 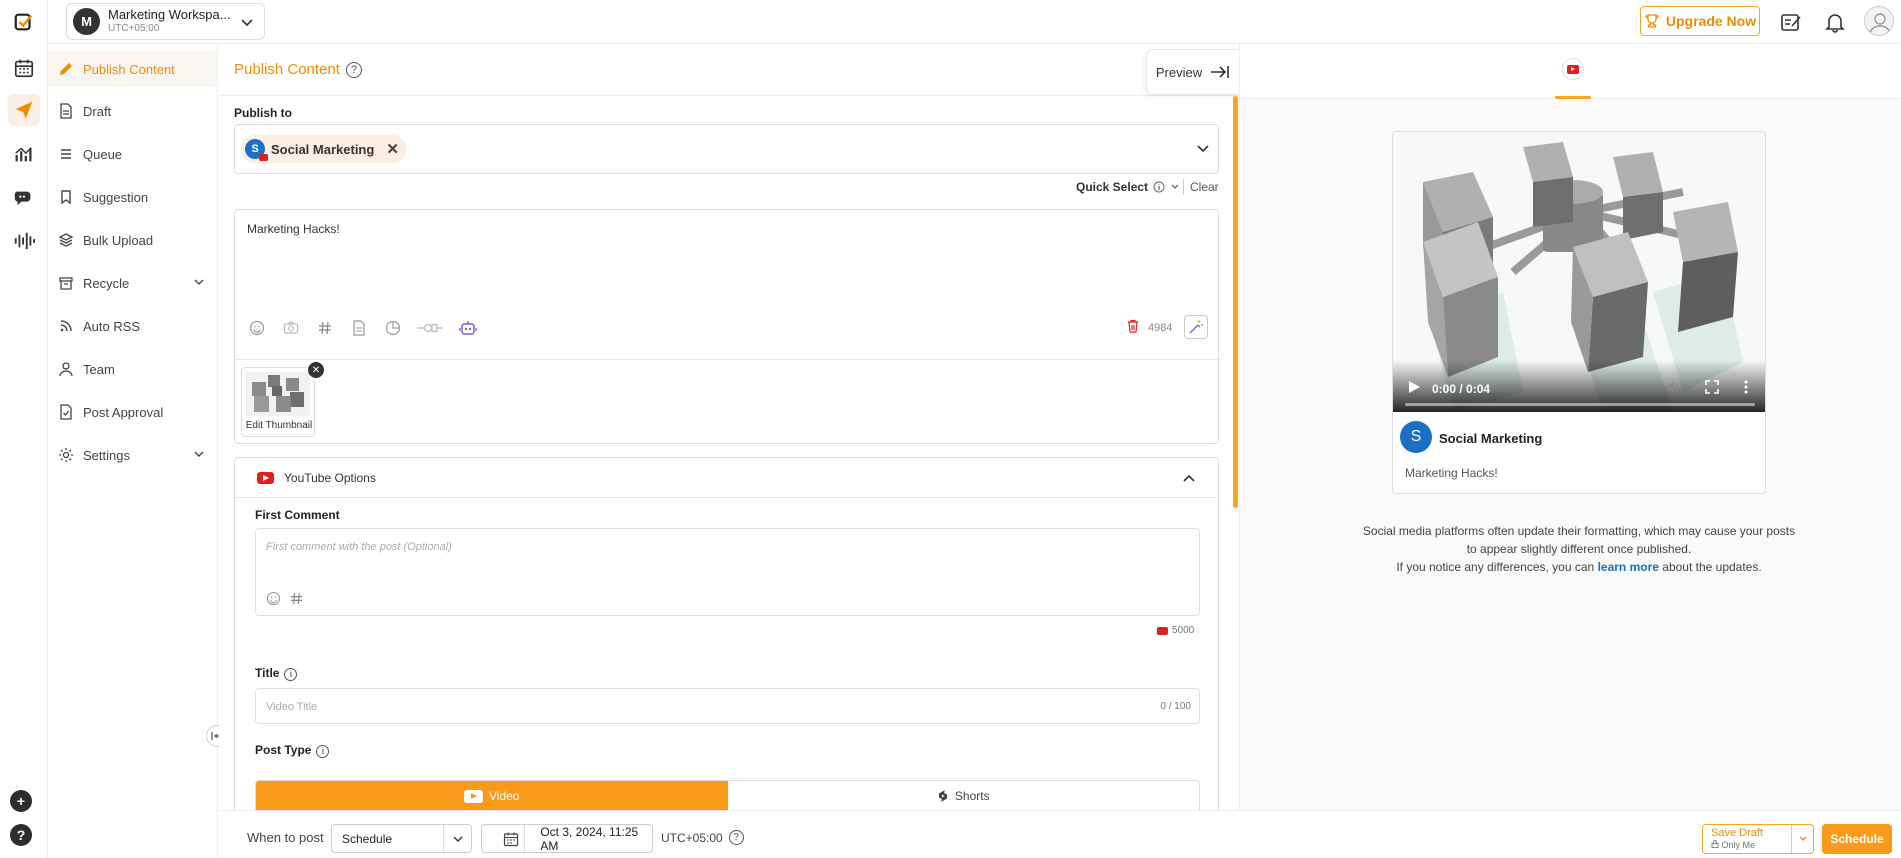 I want to click on document-icon, so click(x=358, y=327).